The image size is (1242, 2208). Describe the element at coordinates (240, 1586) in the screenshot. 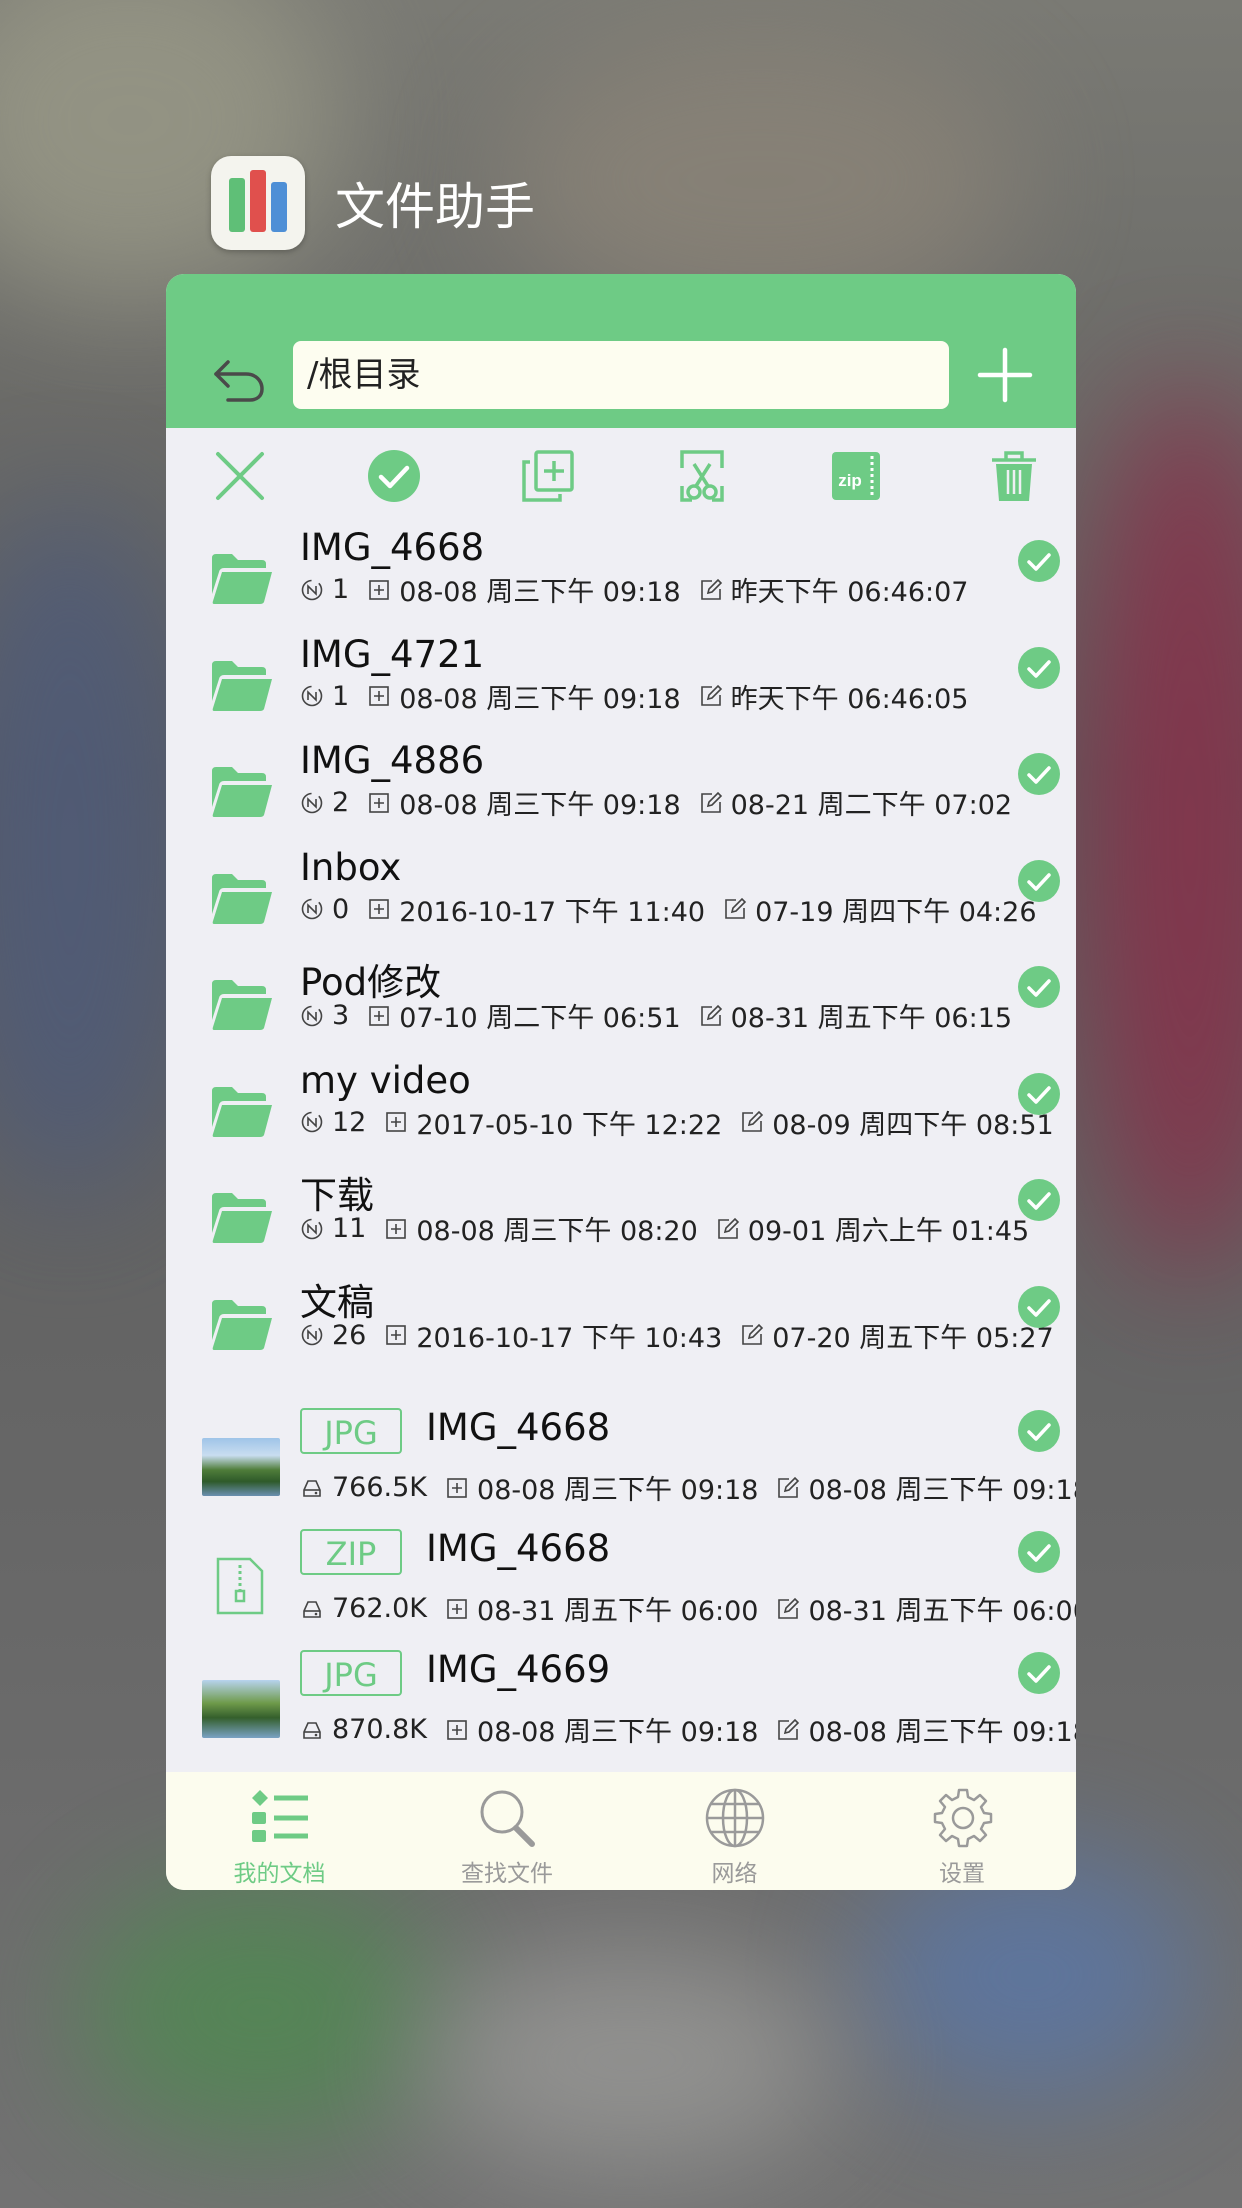

I see `zip-file-icon` at that location.